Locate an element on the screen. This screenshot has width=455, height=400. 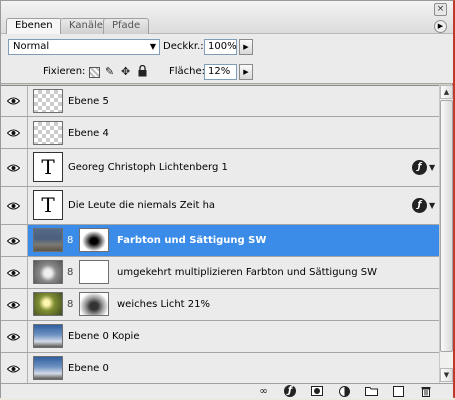
lock-all-icon is located at coordinates (142, 72).